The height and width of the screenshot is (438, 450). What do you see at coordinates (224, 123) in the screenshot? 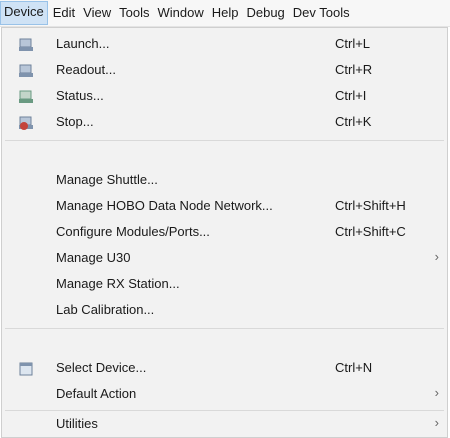
I see `menu-item-stop: Stop... Ctrl+K` at bounding box center [224, 123].